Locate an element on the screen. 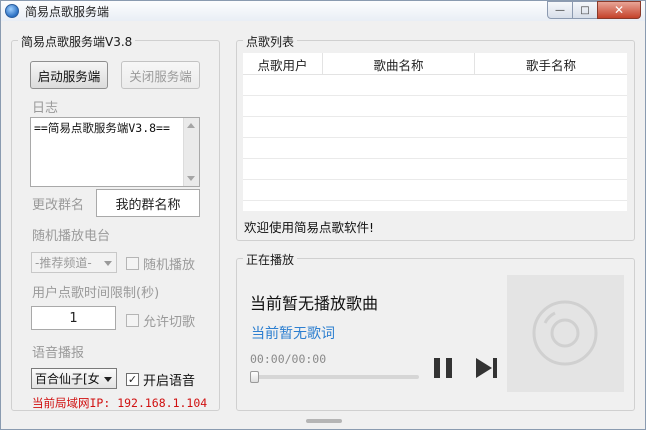 Image resolution: width=646 pixels, height=430 pixels. log-label: 日志 is located at coordinates (45, 108).